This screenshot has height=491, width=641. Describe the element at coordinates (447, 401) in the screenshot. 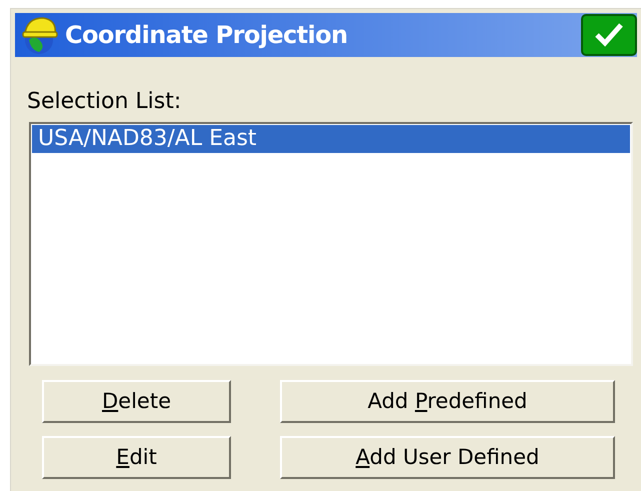

I see `dialog-button: Add Predefined` at that location.